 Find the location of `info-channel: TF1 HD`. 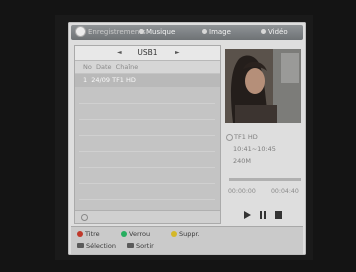

info-channel: TF1 HD is located at coordinates (246, 137).